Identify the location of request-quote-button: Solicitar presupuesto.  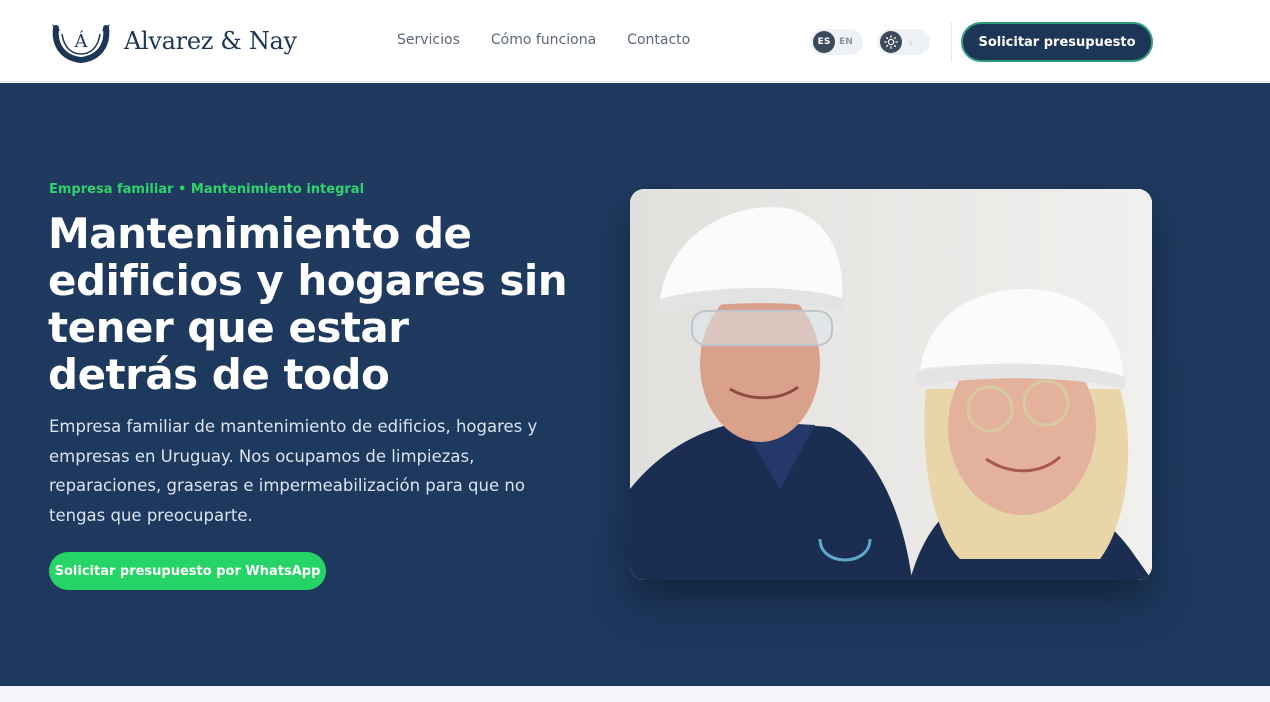
(1057, 42).